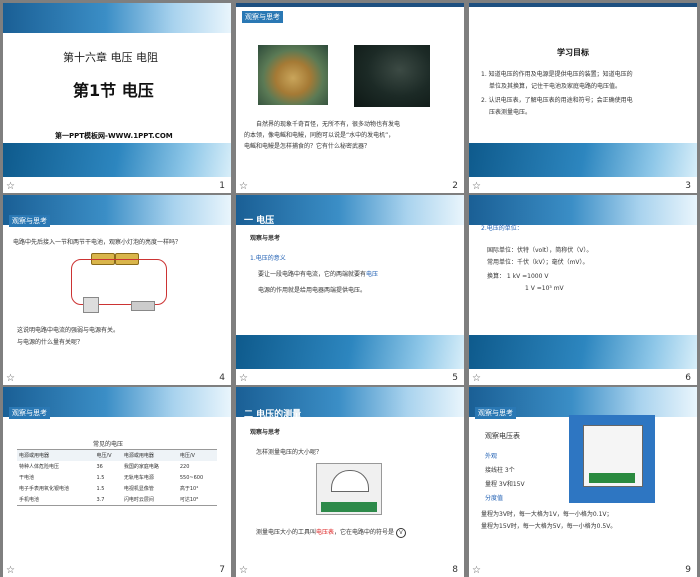  Describe the element at coordinates (350, 185) in the screenshot. I see `footer-bar: ☆ 2` at that location.